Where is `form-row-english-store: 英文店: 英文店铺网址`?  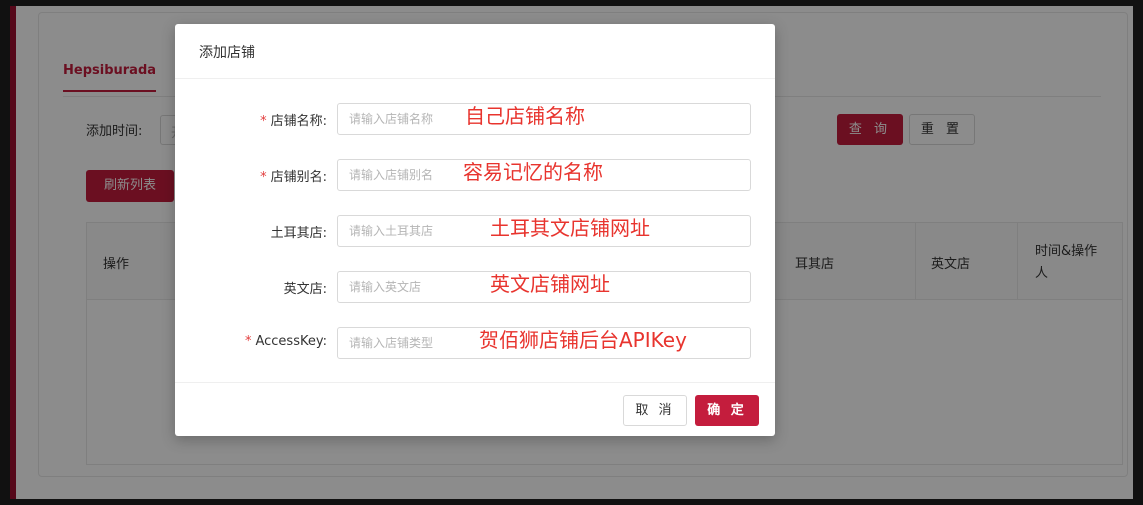 form-row-english-store: 英文店: 英文店铺网址 is located at coordinates (475, 287).